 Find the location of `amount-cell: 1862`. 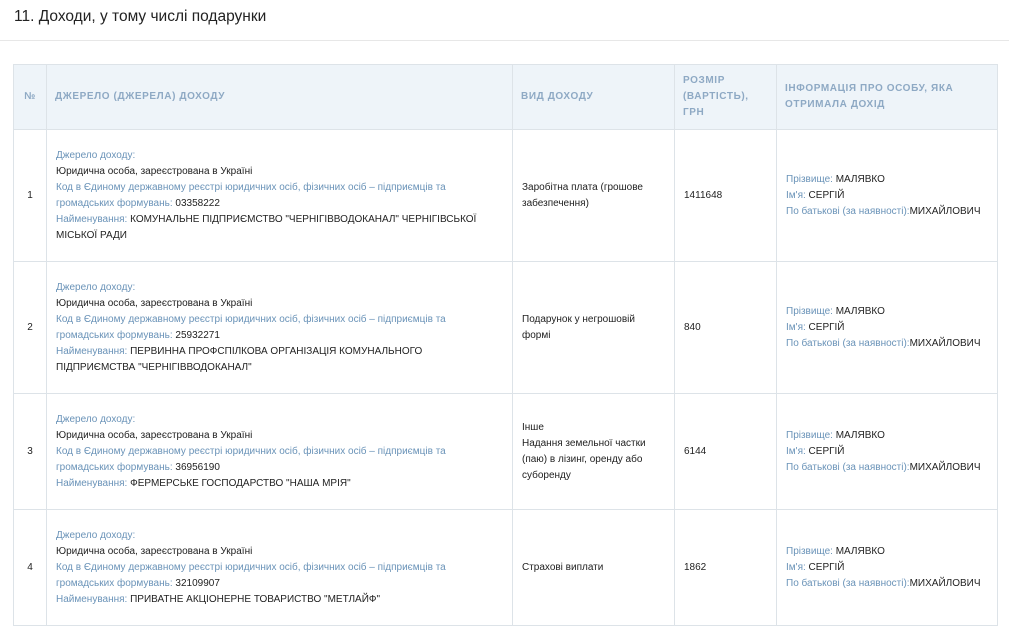

amount-cell: 1862 is located at coordinates (725, 567).